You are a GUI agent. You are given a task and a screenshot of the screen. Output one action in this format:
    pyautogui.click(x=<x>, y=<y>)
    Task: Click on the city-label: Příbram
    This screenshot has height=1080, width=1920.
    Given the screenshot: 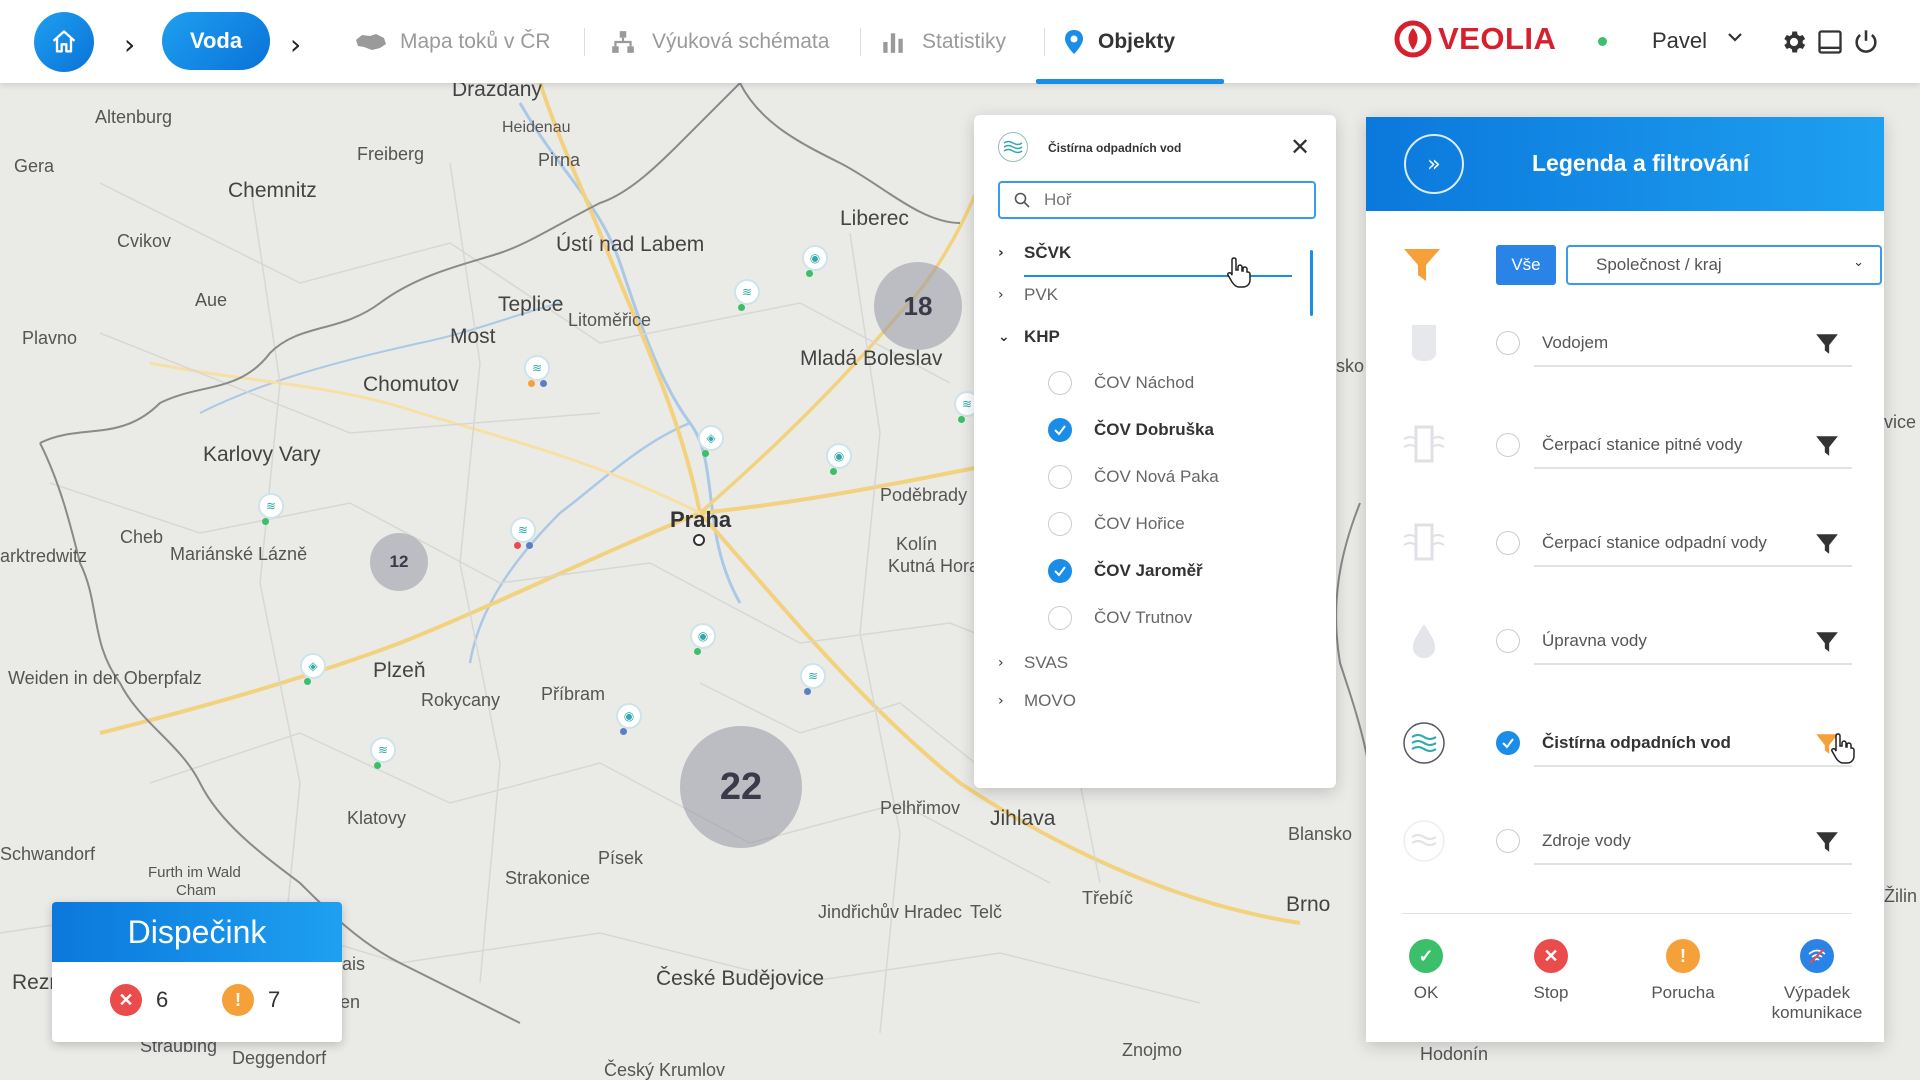 What is the action you would take?
    pyautogui.click(x=573, y=694)
    